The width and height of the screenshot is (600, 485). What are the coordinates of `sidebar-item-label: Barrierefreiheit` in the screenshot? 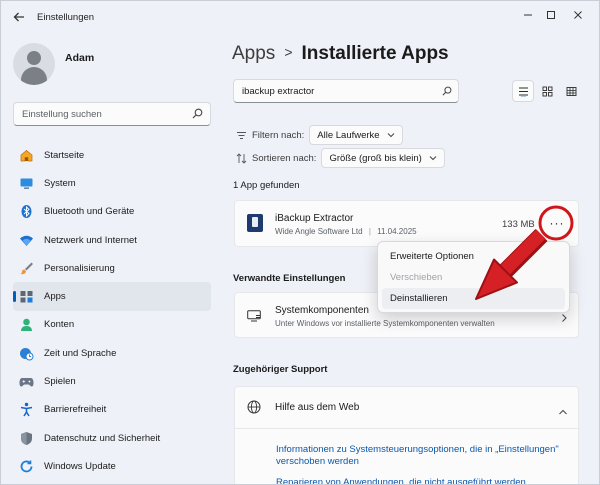 It's located at (75, 410).